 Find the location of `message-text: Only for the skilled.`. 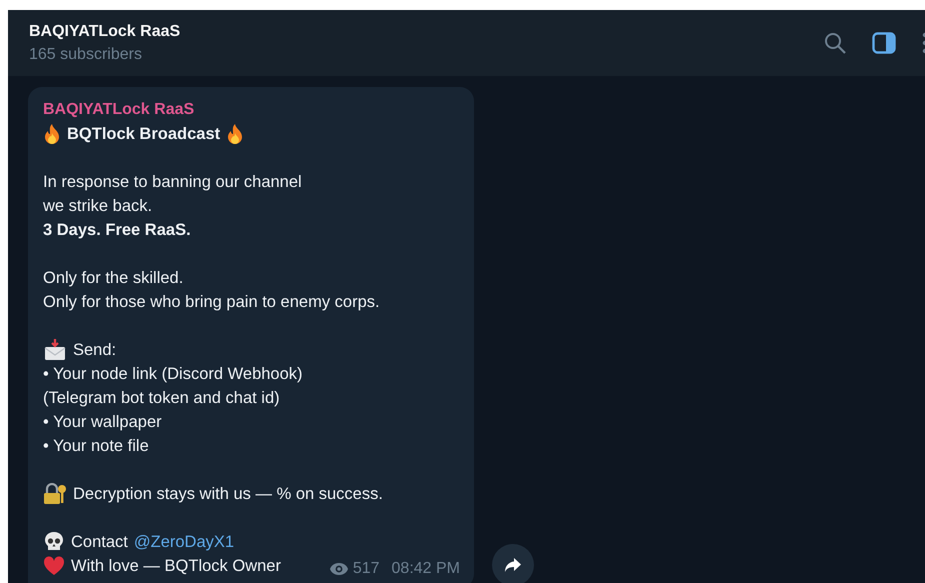

message-text: Only for the skilled. is located at coordinates (113, 278).